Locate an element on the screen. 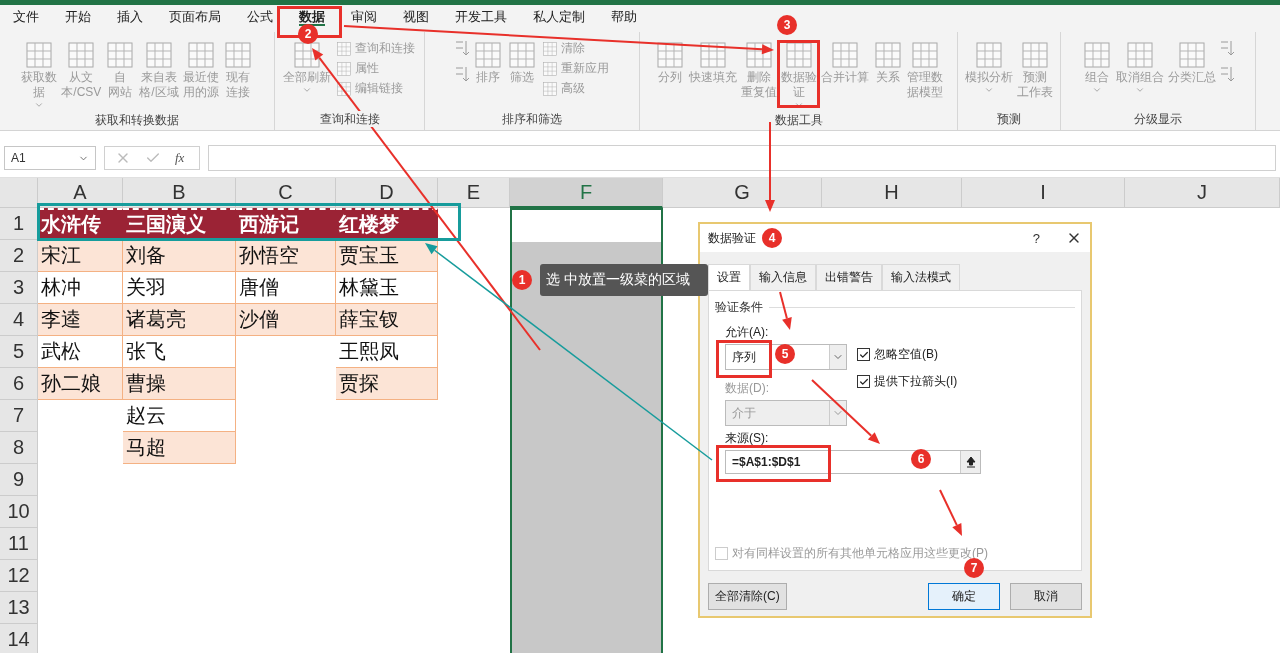 The height and width of the screenshot is (653, 1280). table-cell: 诸葛亮 is located at coordinates (179, 320).